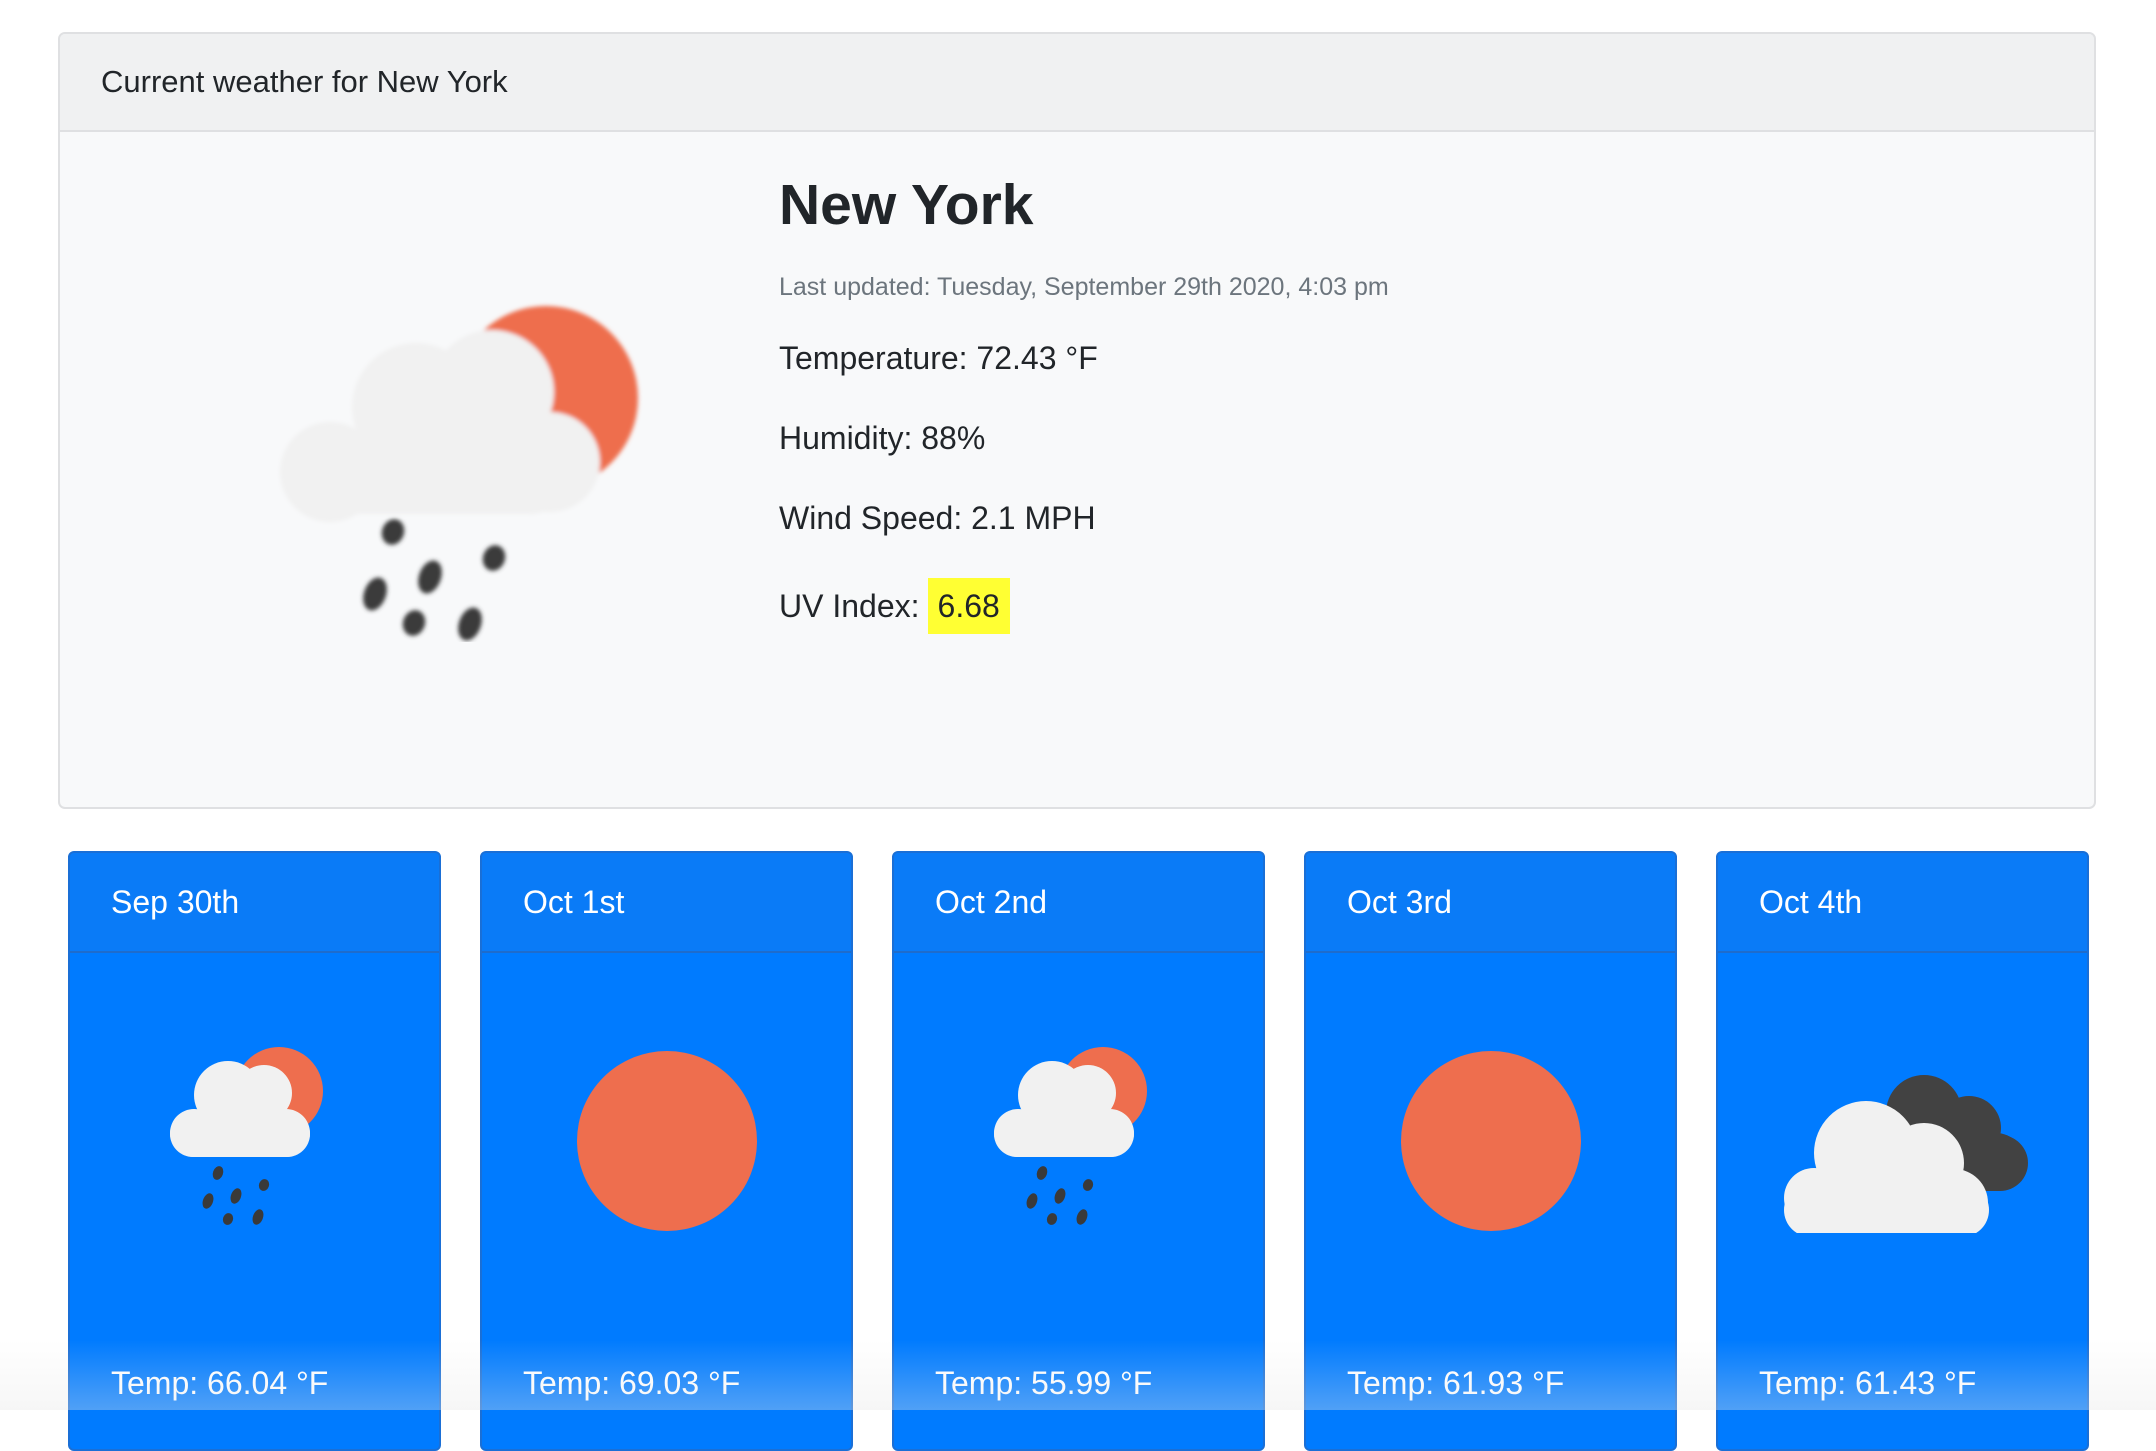 The width and height of the screenshot is (2156, 1451). What do you see at coordinates (882, 438) in the screenshot?
I see `humidity: Humidity: 88%` at bounding box center [882, 438].